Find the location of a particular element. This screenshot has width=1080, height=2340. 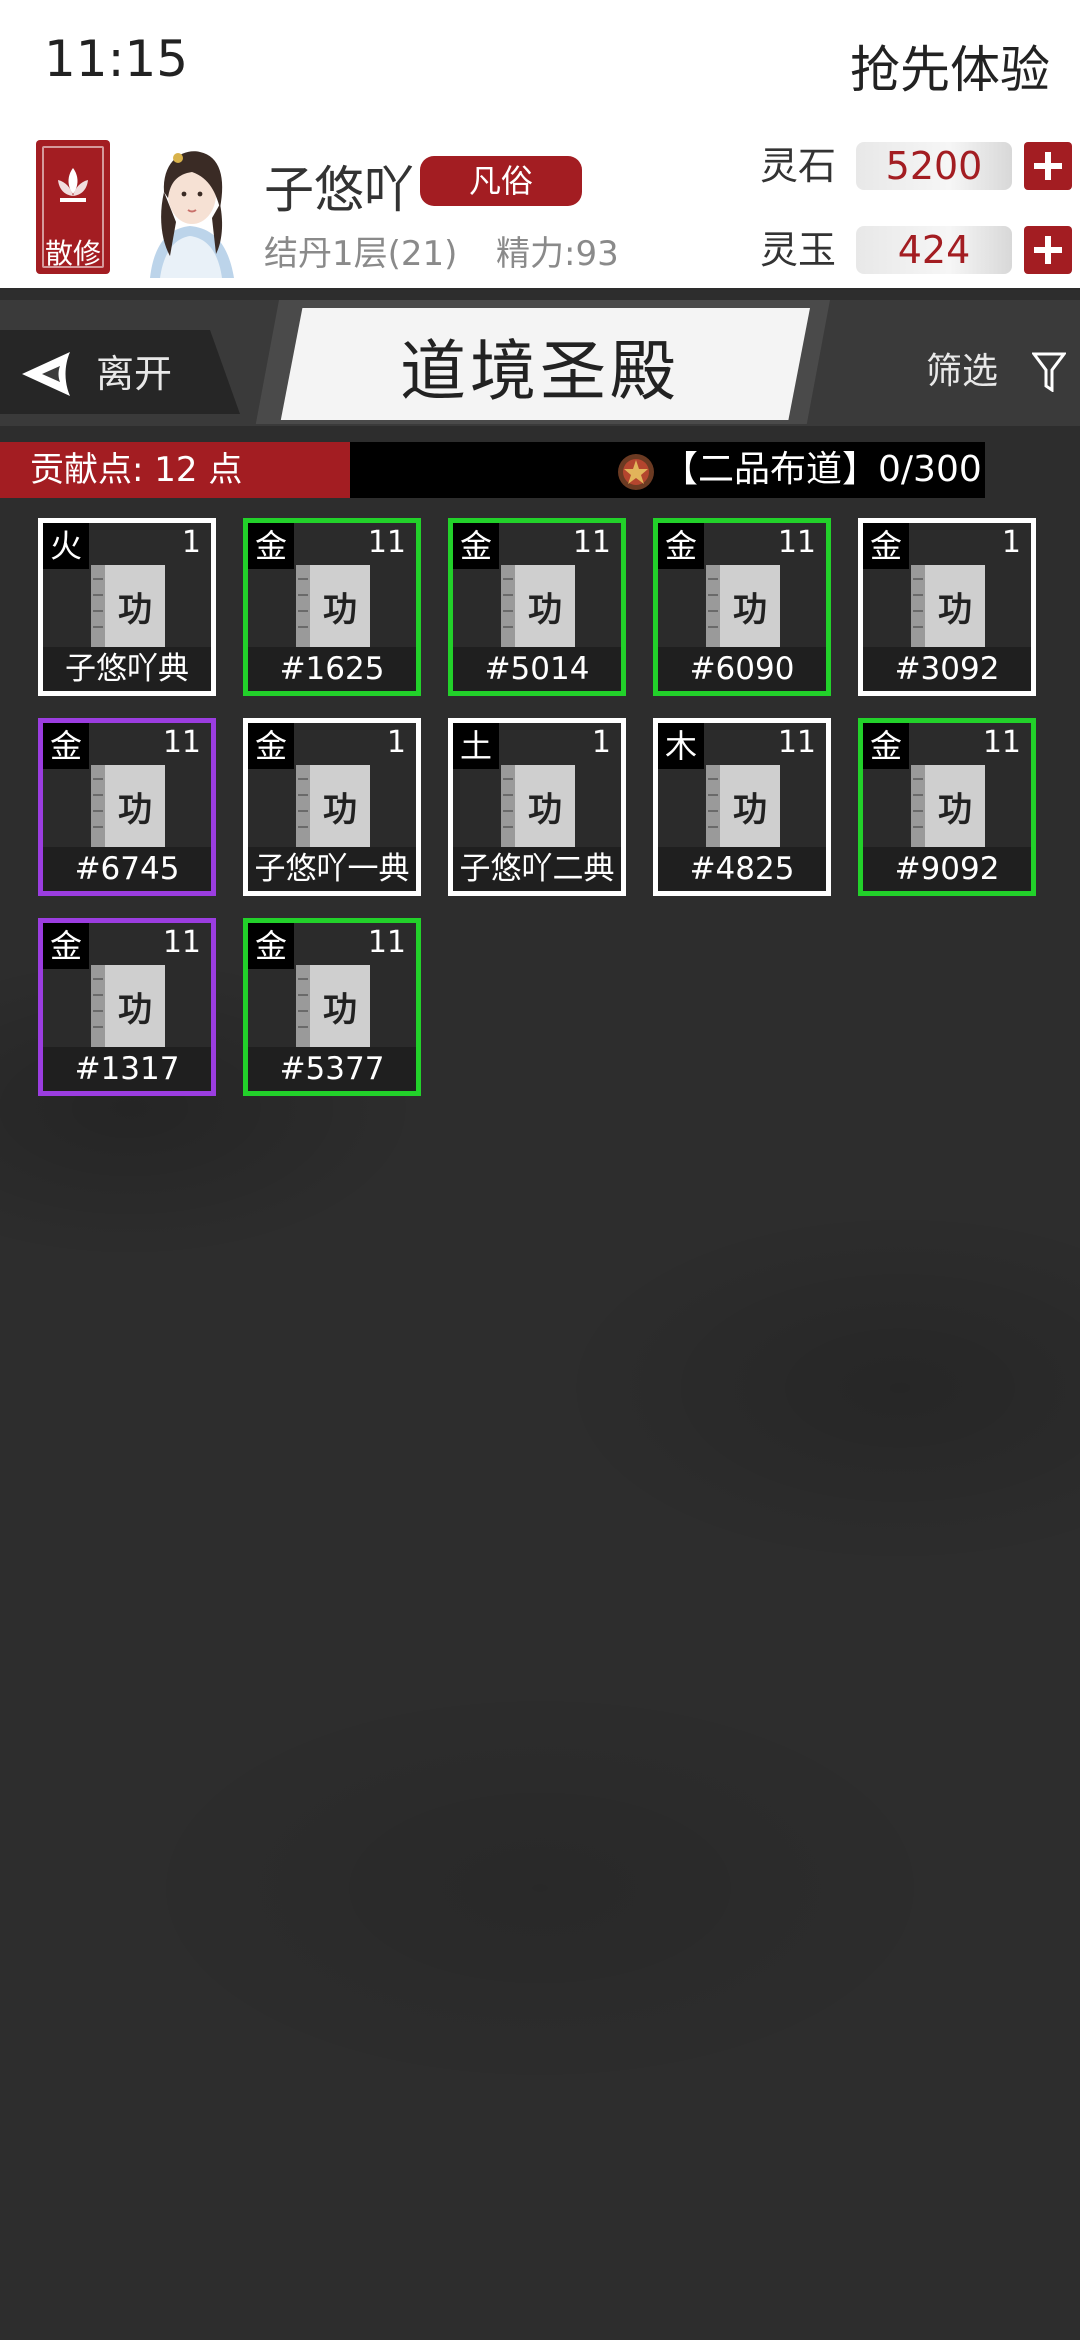

sect-badge: 散修 is located at coordinates (73, 207).